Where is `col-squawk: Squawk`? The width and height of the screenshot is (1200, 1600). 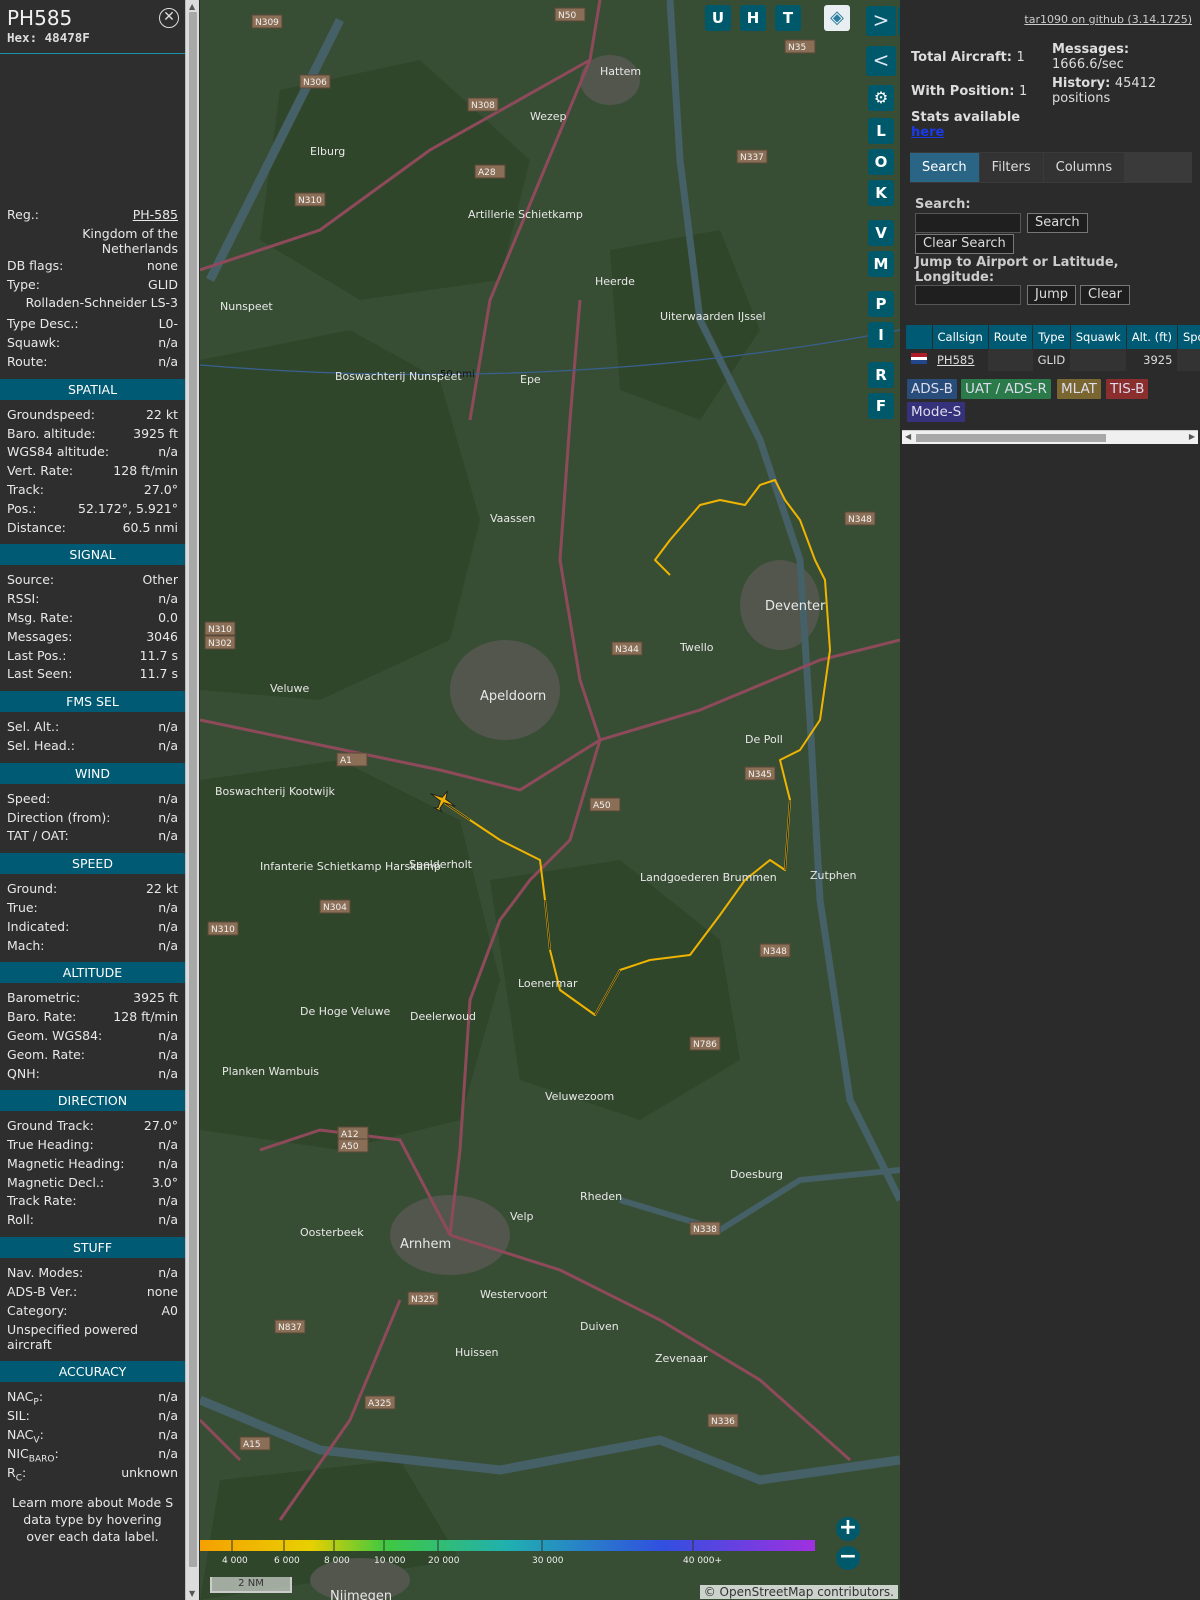
col-squawk: Squawk is located at coordinates (1098, 337).